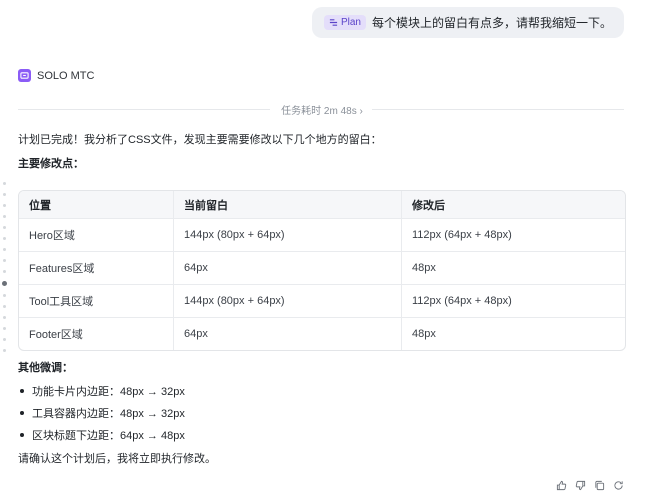  What do you see at coordinates (96, 333) in the screenshot?
I see `table-cell: Footer区域` at bounding box center [96, 333].